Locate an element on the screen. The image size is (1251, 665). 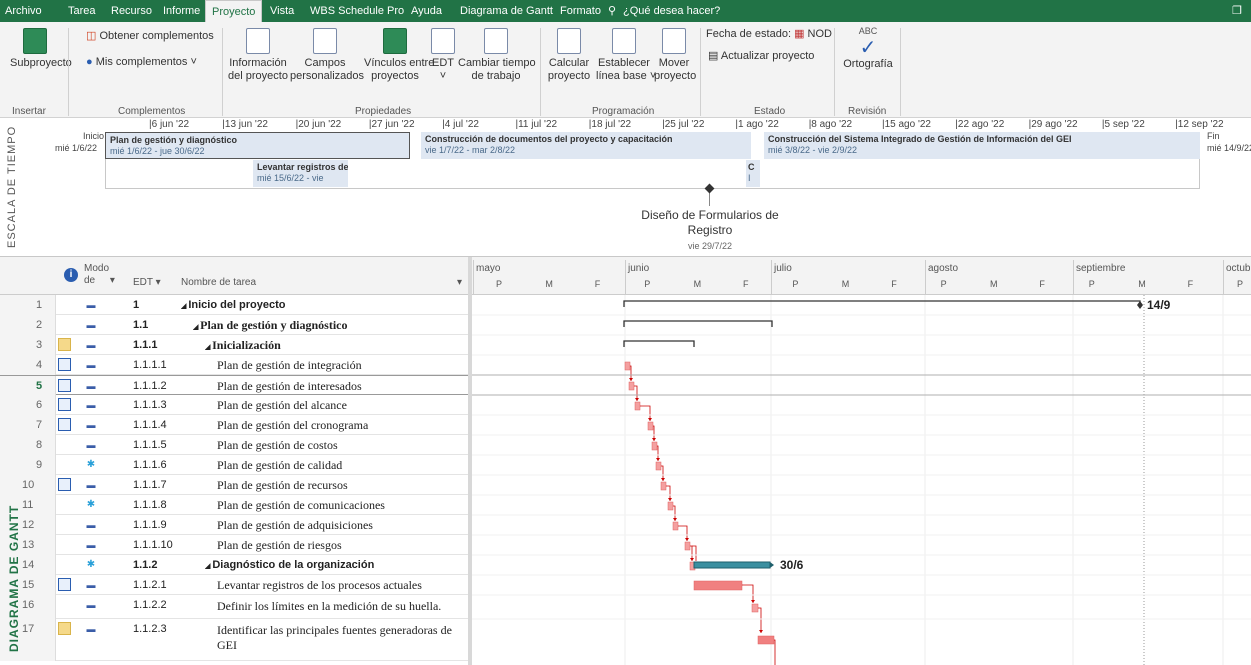
task-name-cell: ◢ Diagnóstico de la organización is located at coordinates (335, 565).